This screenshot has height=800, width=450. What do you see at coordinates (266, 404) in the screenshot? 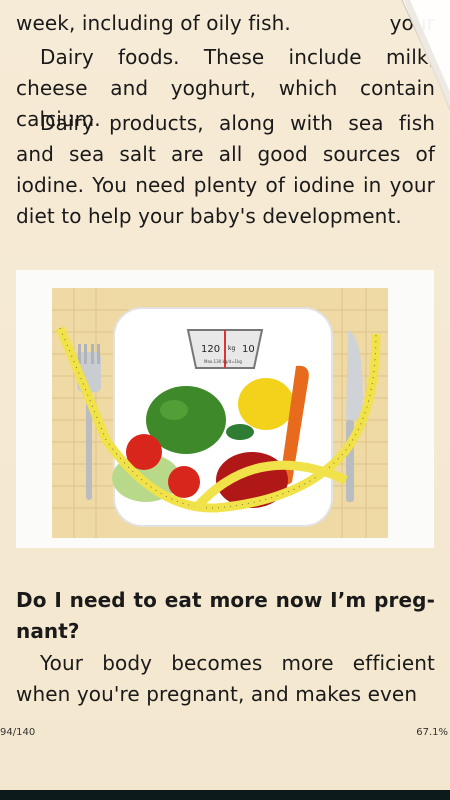
I see `lemon` at bounding box center [266, 404].